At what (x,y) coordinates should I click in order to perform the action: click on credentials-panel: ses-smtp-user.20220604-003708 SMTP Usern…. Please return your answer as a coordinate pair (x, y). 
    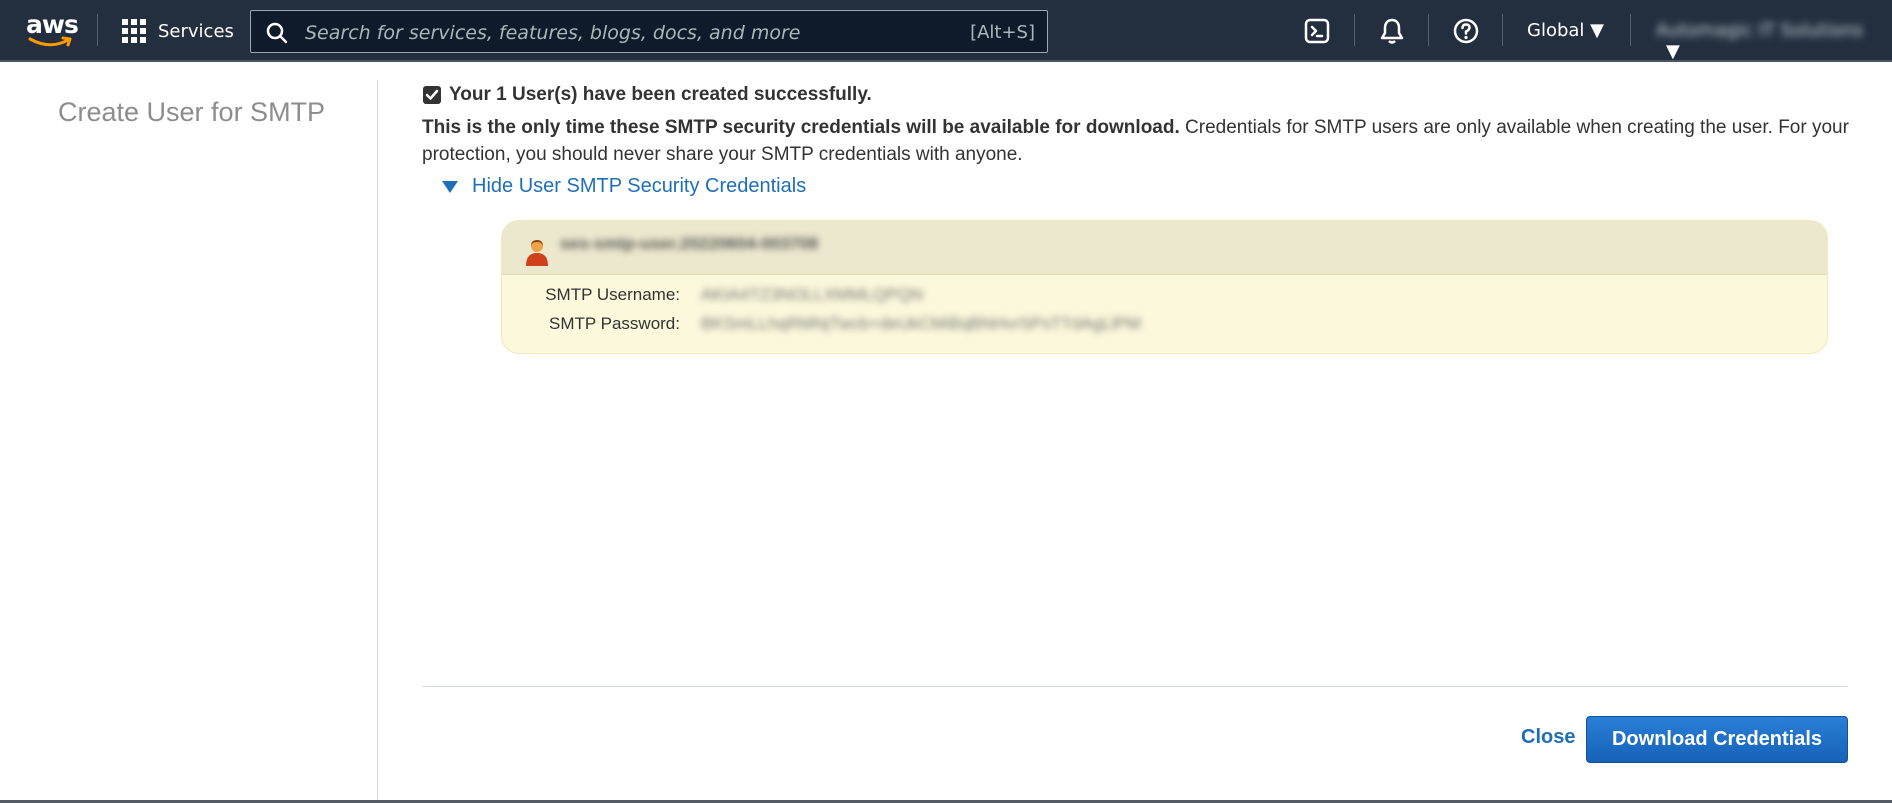
    Looking at the image, I should click on (1164, 287).